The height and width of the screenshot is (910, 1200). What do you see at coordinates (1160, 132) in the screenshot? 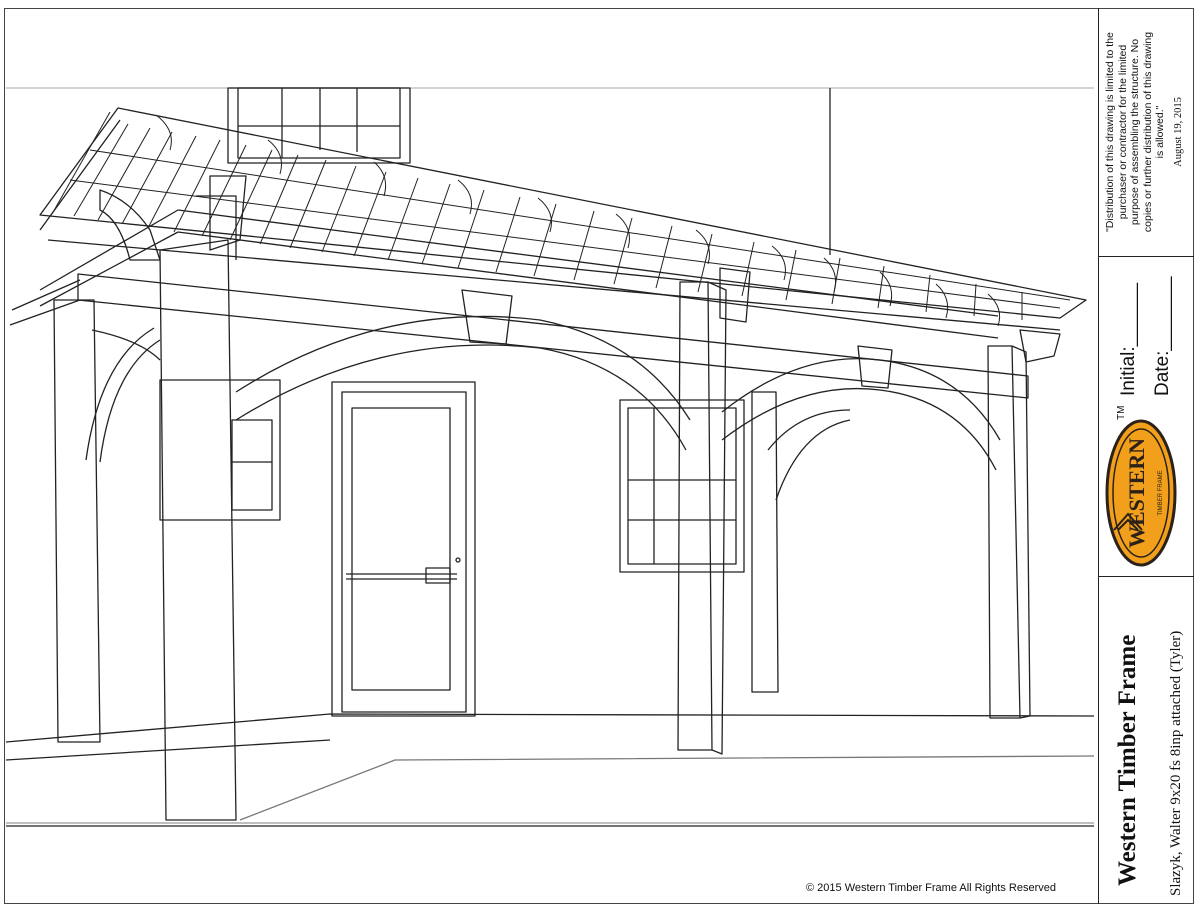
I see `disclaimer-line: is allowed."` at bounding box center [1160, 132].